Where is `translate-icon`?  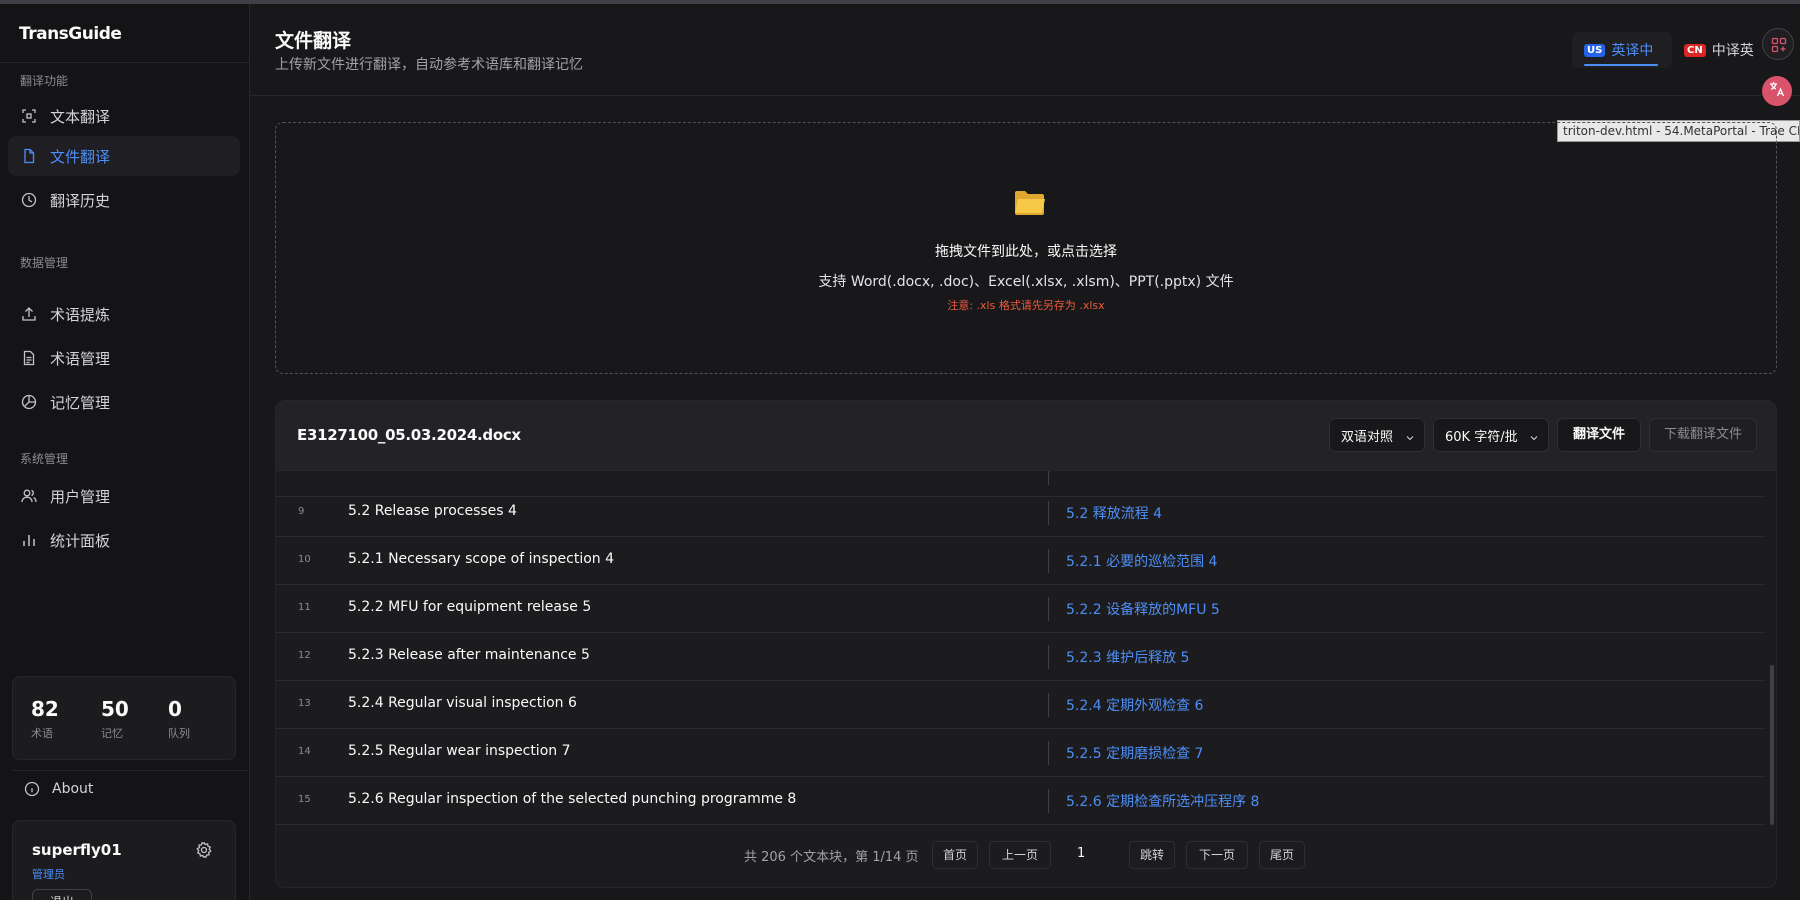 translate-icon is located at coordinates (1777, 91).